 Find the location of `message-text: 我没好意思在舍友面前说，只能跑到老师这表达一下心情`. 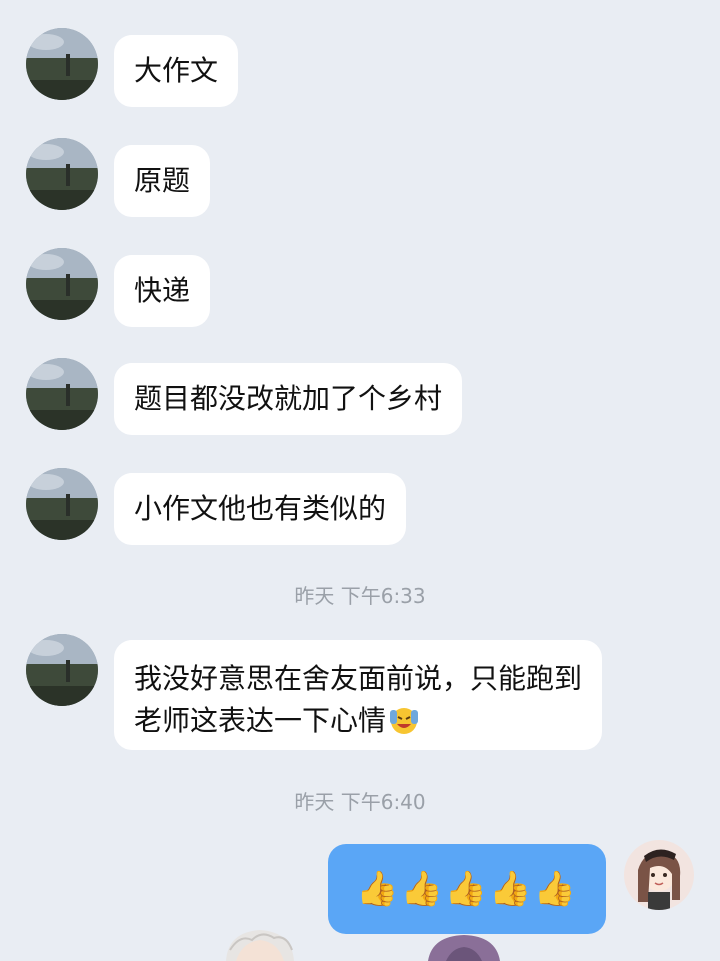

message-text: 我没好意思在舍友面前说，只能跑到老师这表达一下心情 is located at coordinates (358, 699).